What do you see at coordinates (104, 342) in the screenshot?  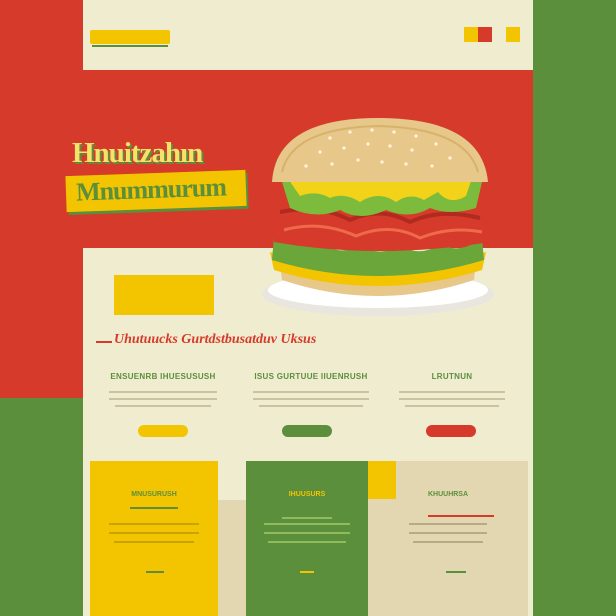 I see `tagline-dash` at bounding box center [104, 342].